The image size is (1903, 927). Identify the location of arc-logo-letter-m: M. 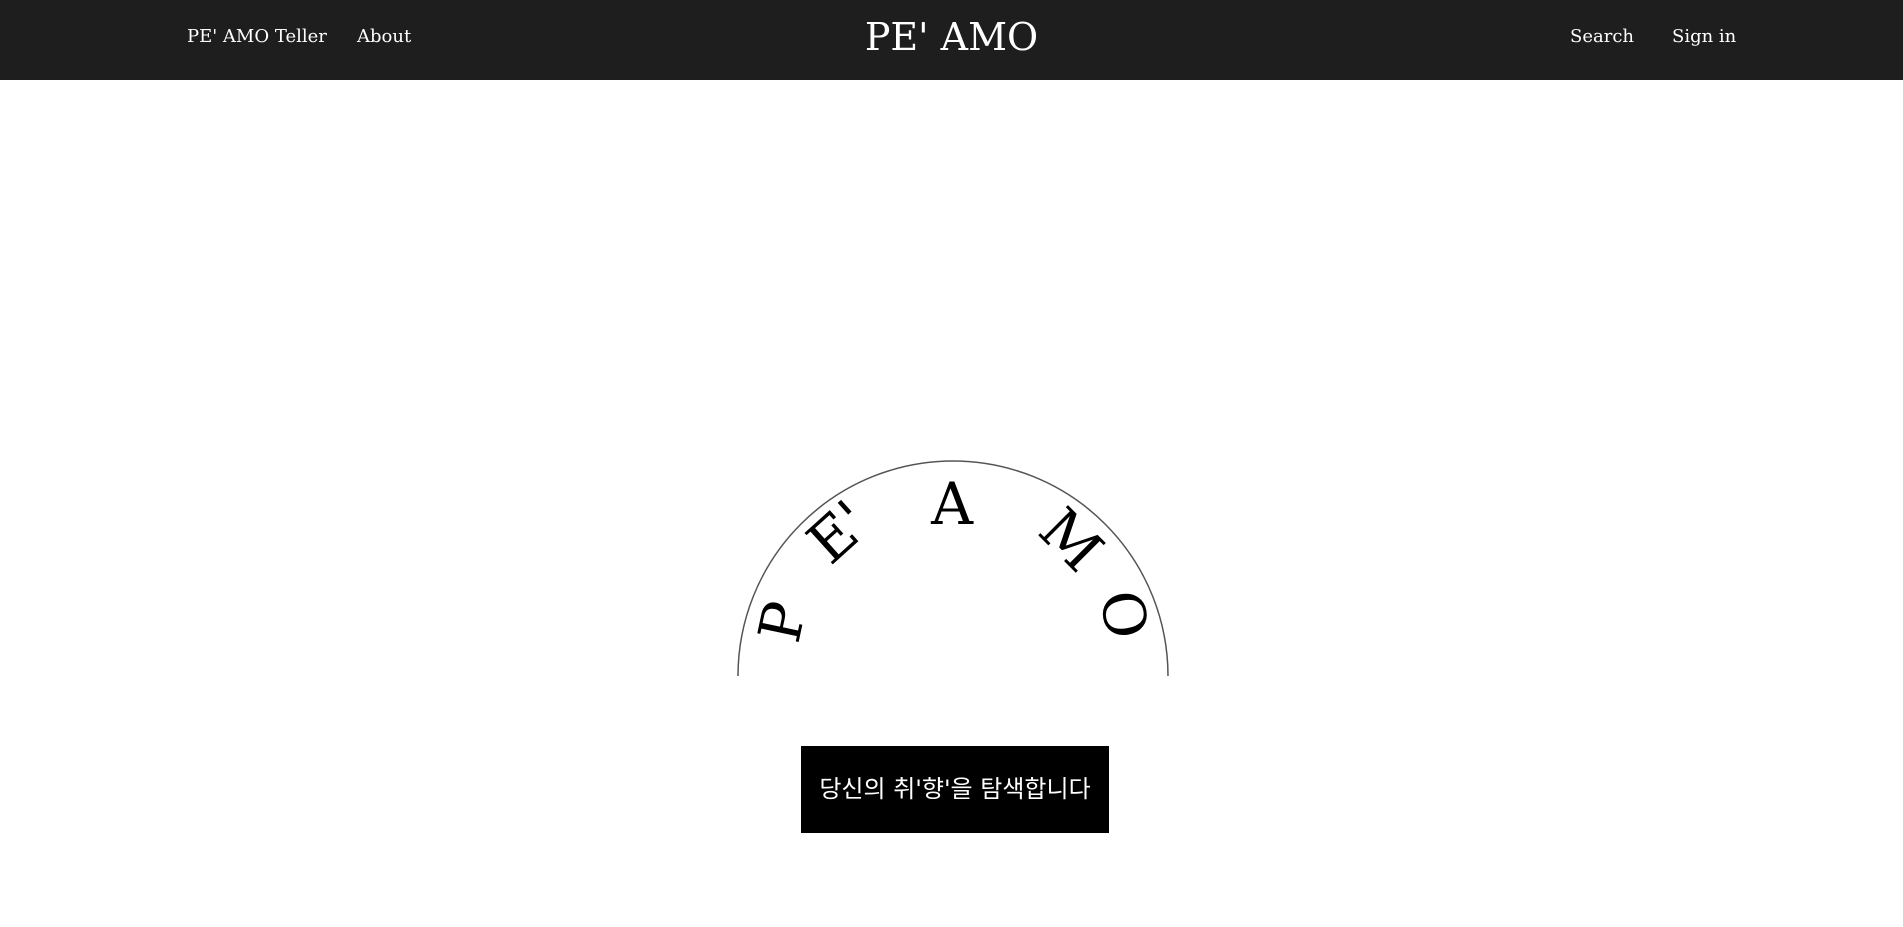
(1071, 540).